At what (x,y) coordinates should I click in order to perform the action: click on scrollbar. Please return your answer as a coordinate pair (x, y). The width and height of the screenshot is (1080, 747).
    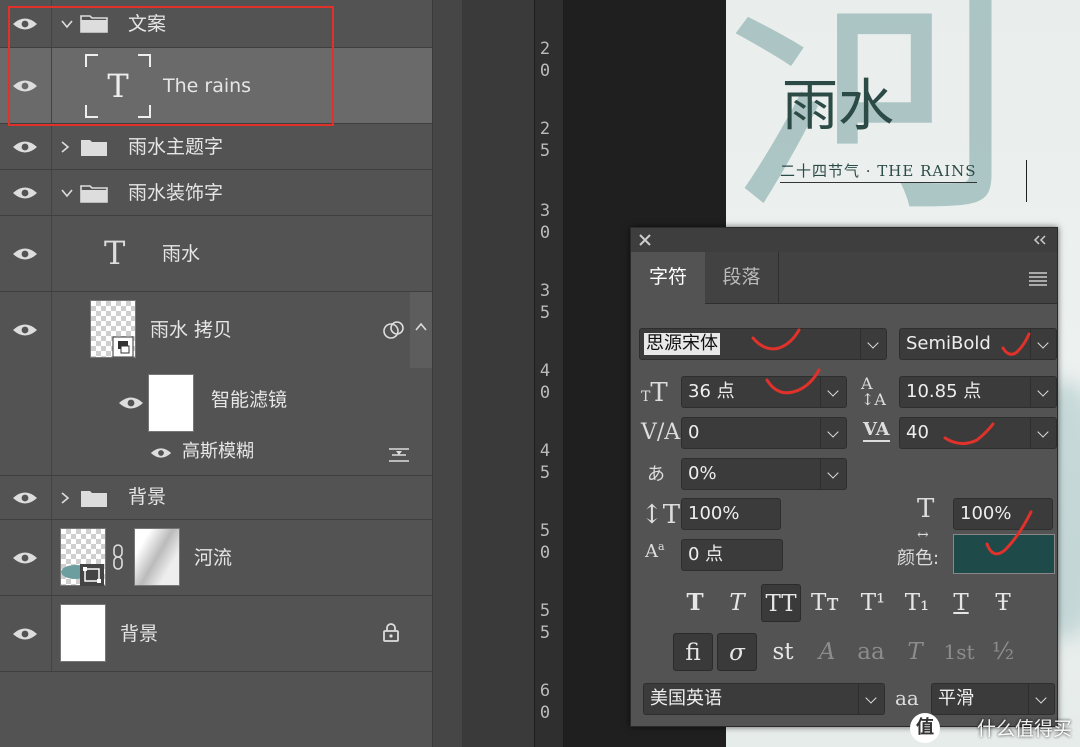
    Looking at the image, I should click on (421, 330).